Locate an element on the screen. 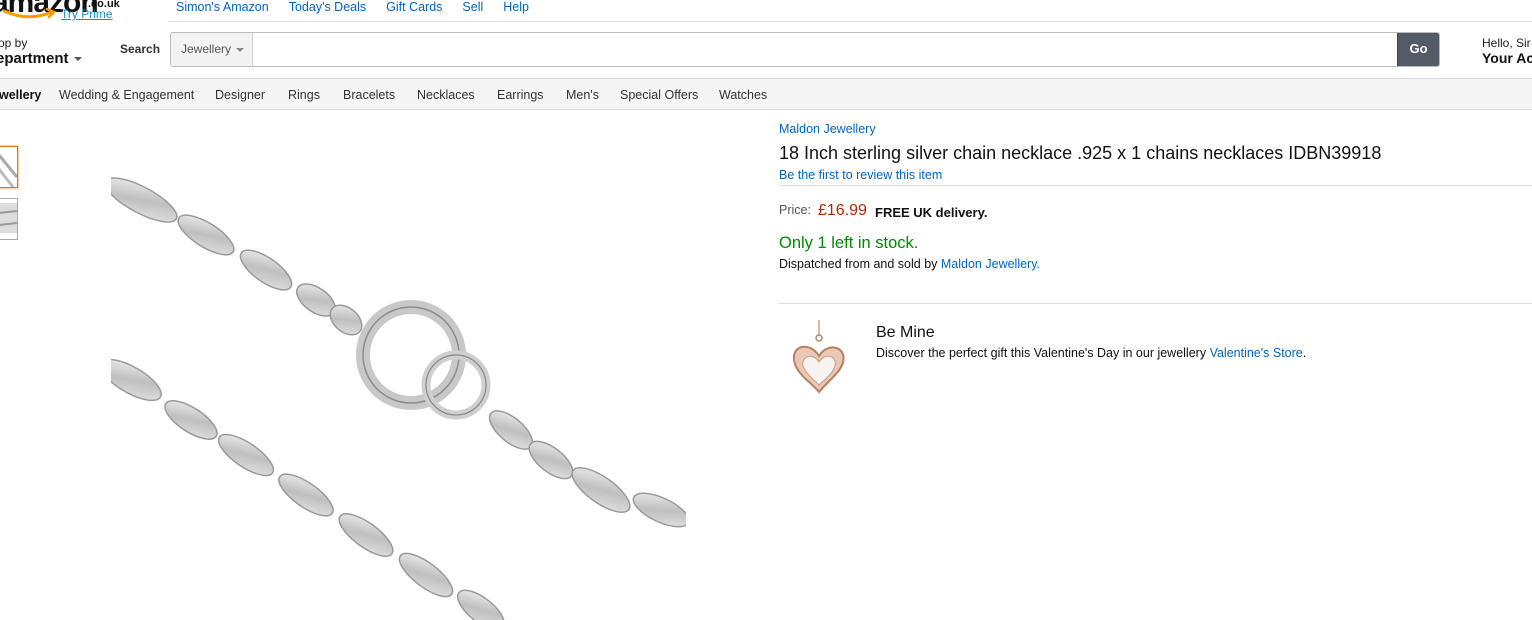  smile-arrow-icon is located at coordinates (29, 13).